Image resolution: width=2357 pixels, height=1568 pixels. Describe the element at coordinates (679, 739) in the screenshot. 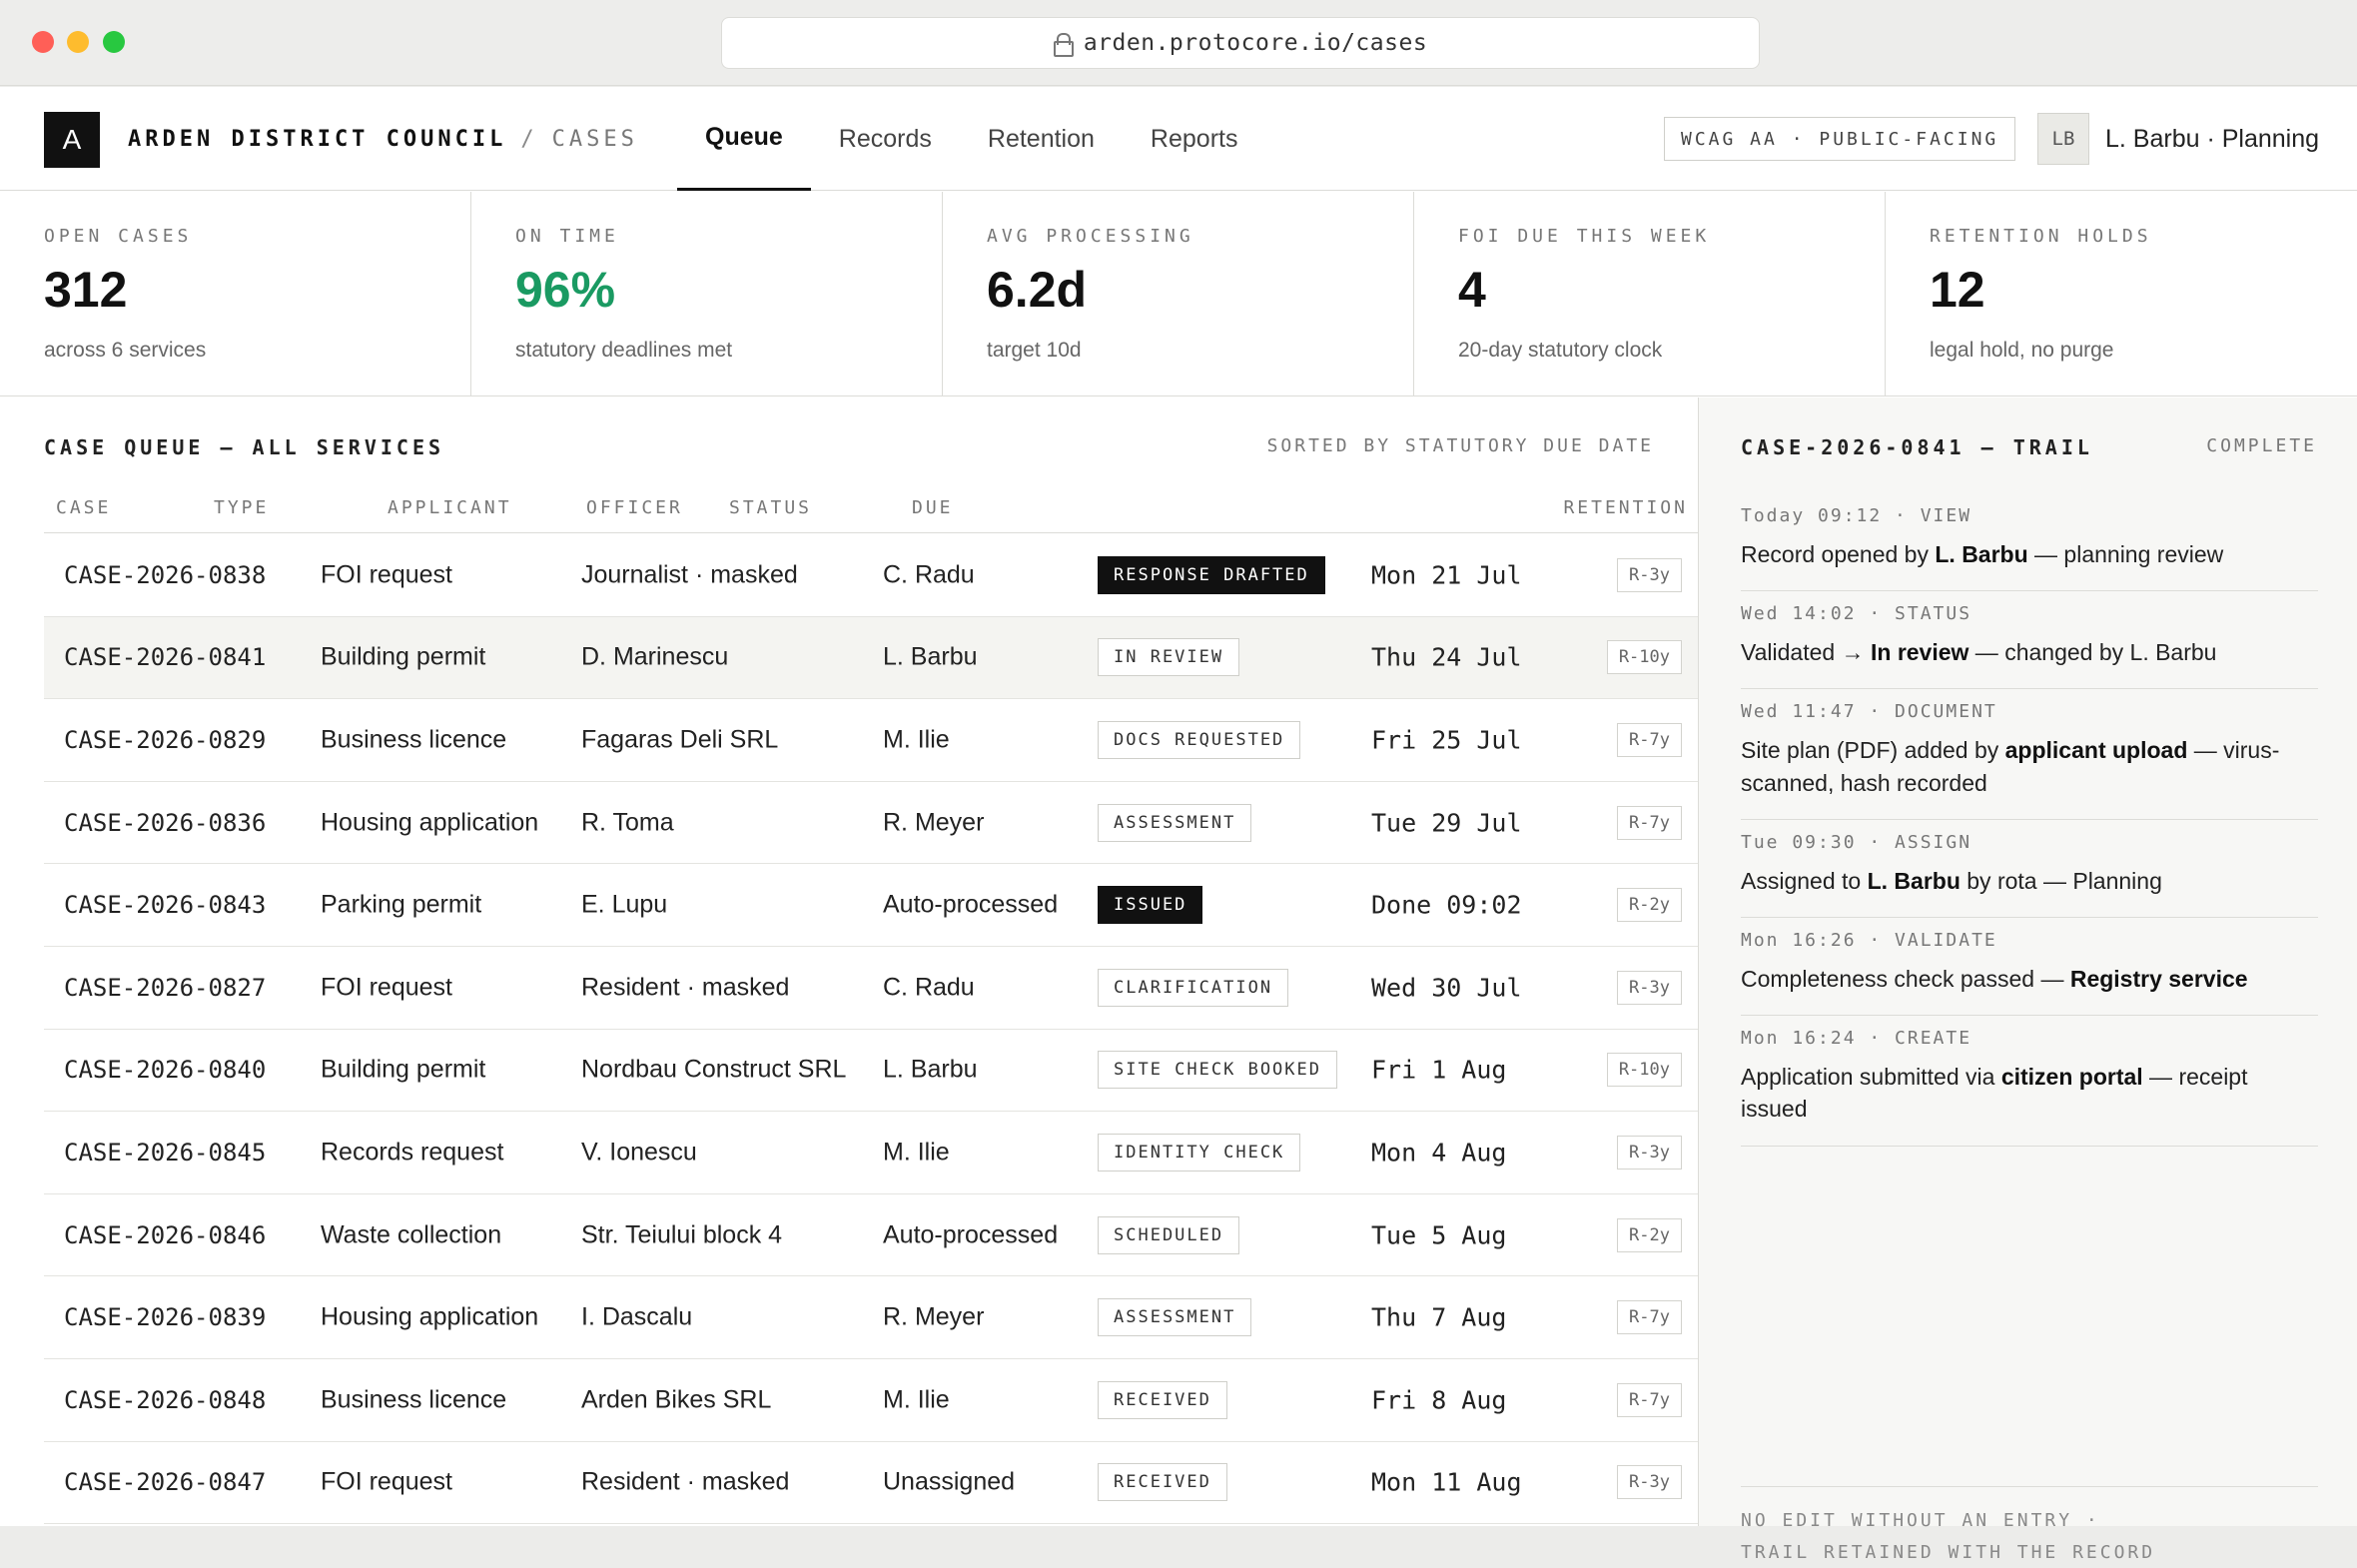

I see `applicant: Fagaras Deli SRL` at that location.